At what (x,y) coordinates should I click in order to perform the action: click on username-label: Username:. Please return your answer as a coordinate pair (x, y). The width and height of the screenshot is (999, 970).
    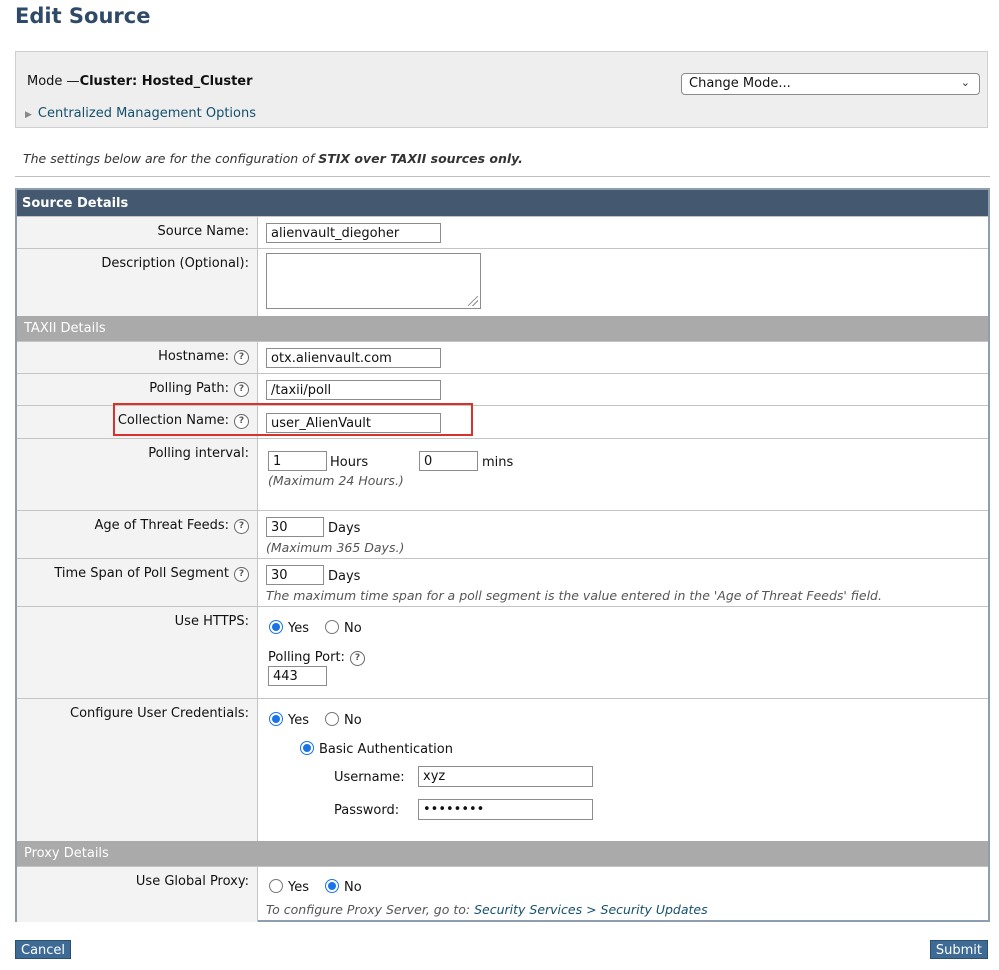
    Looking at the image, I should click on (369, 777).